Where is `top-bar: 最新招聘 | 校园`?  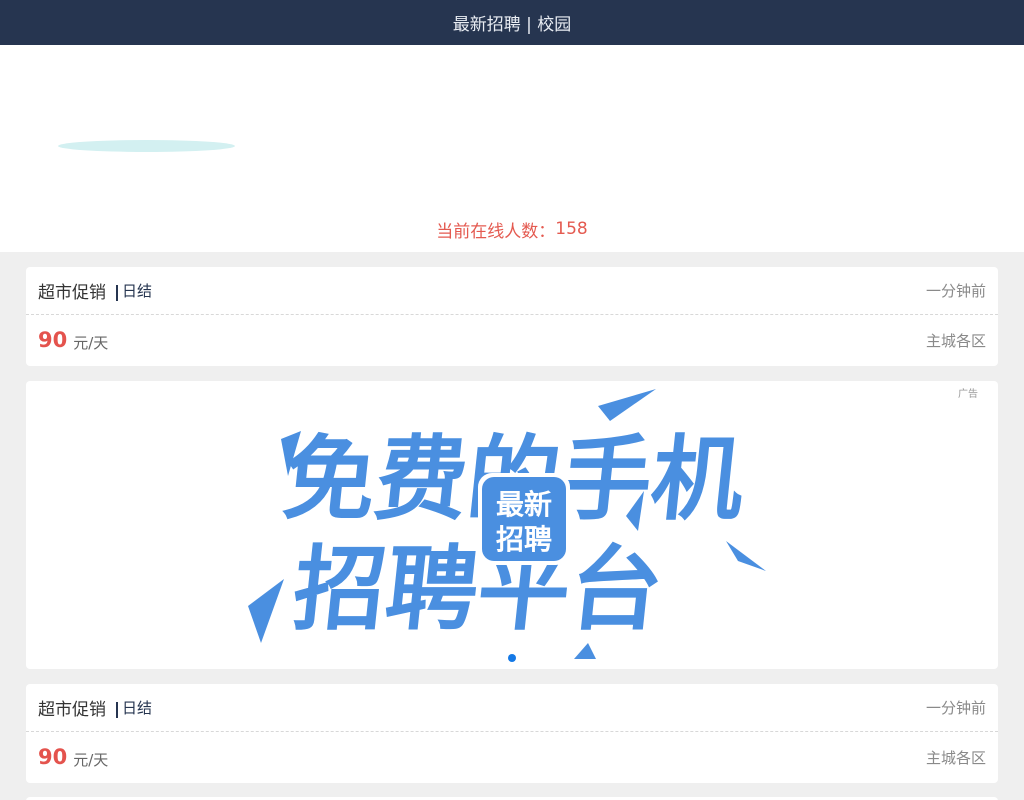 top-bar: 最新招聘 | 校园 is located at coordinates (512, 22).